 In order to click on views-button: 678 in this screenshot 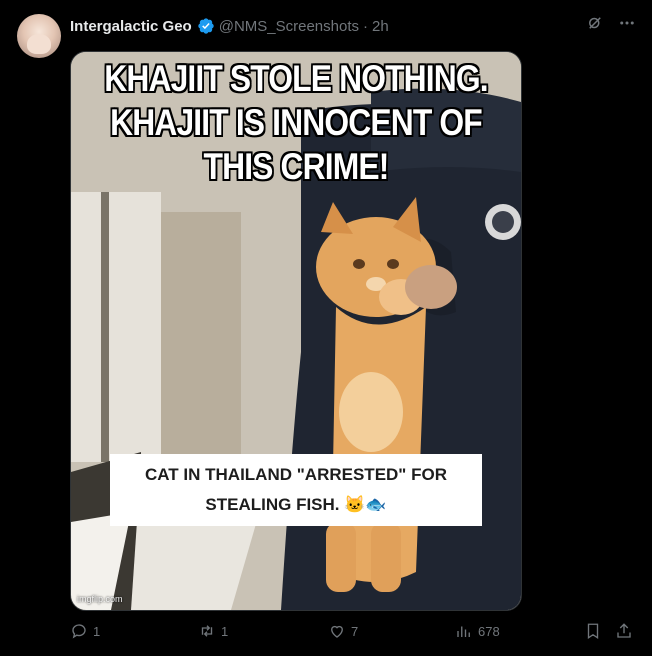, I will do `click(477, 631)`.